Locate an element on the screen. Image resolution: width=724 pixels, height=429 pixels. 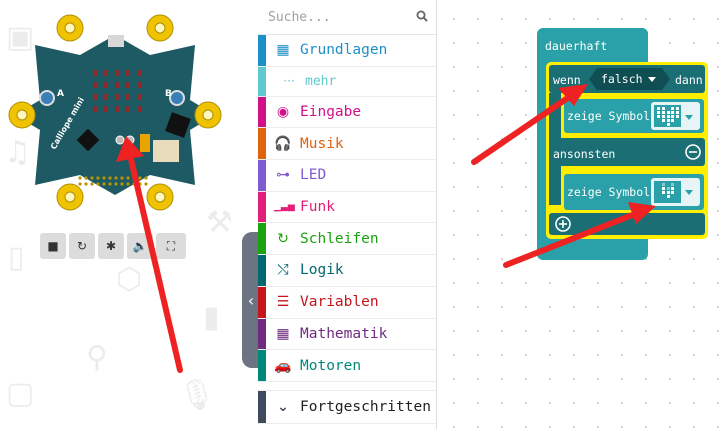
loop-icon: ↻ is located at coordinates (283, 238).